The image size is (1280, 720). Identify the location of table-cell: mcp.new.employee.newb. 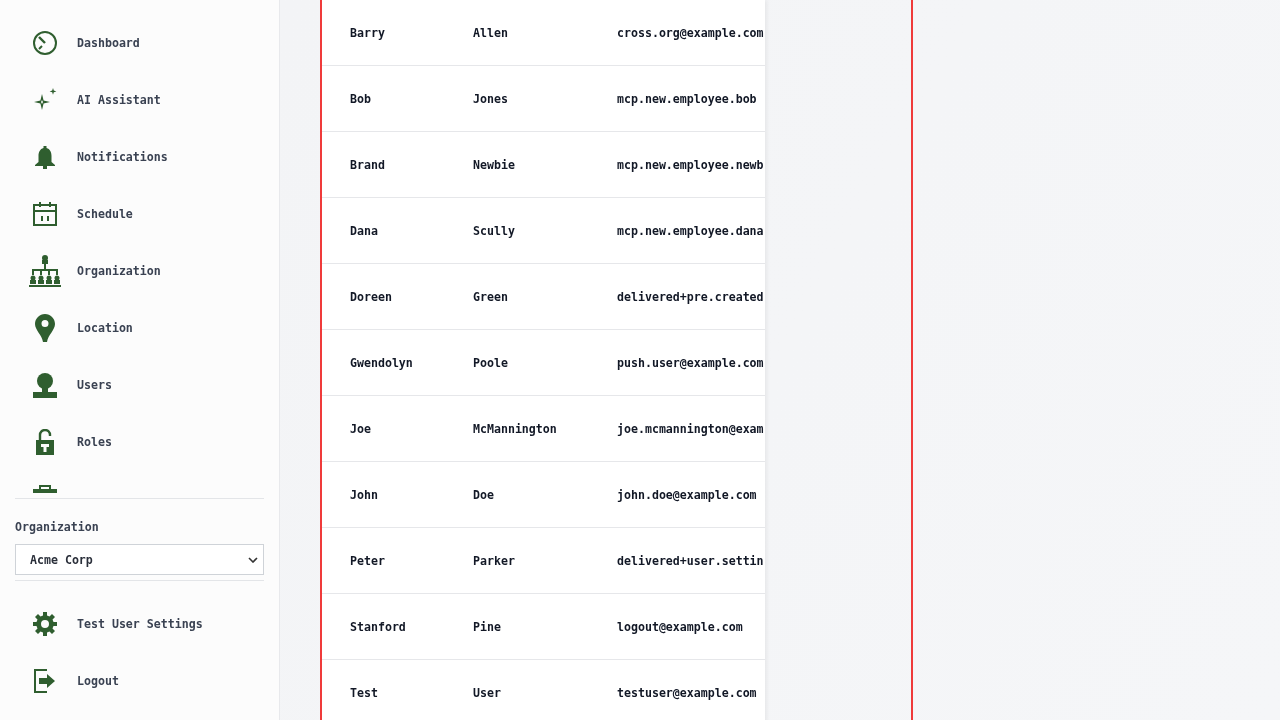
(690, 164).